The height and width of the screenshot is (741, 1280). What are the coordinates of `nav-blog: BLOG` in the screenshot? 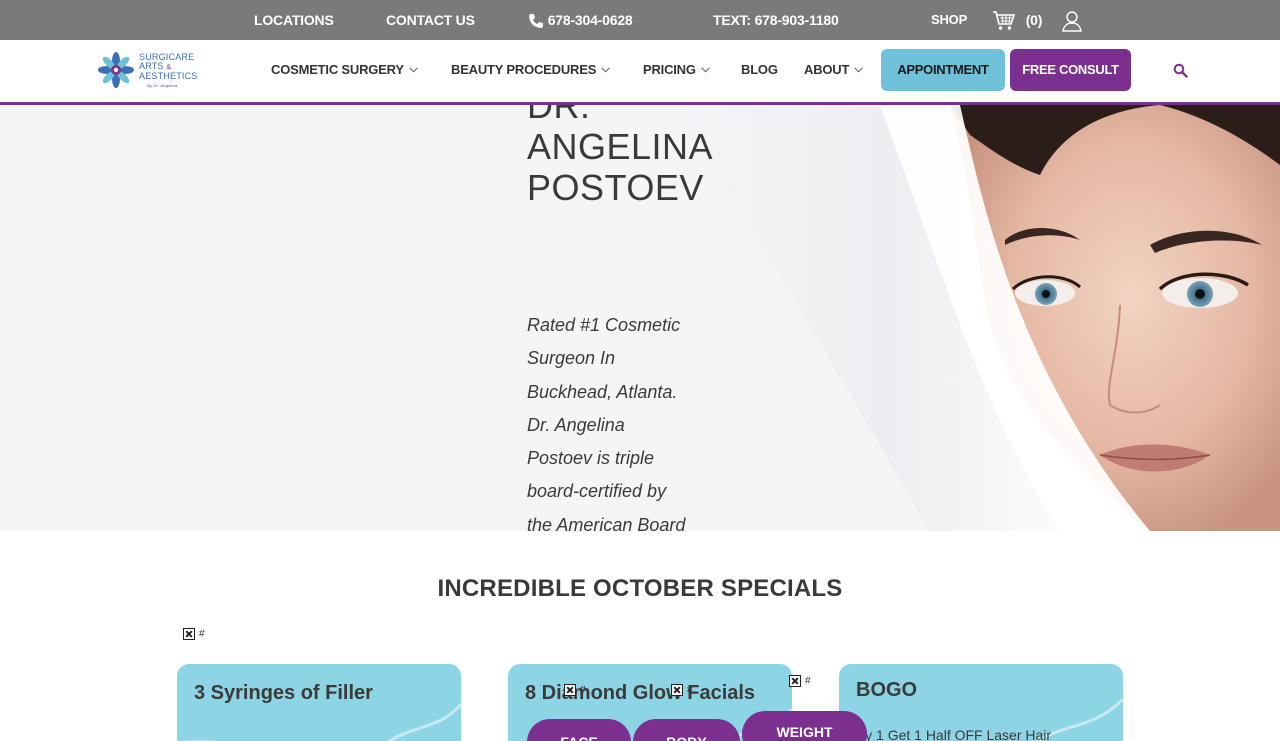 It's located at (759, 71).